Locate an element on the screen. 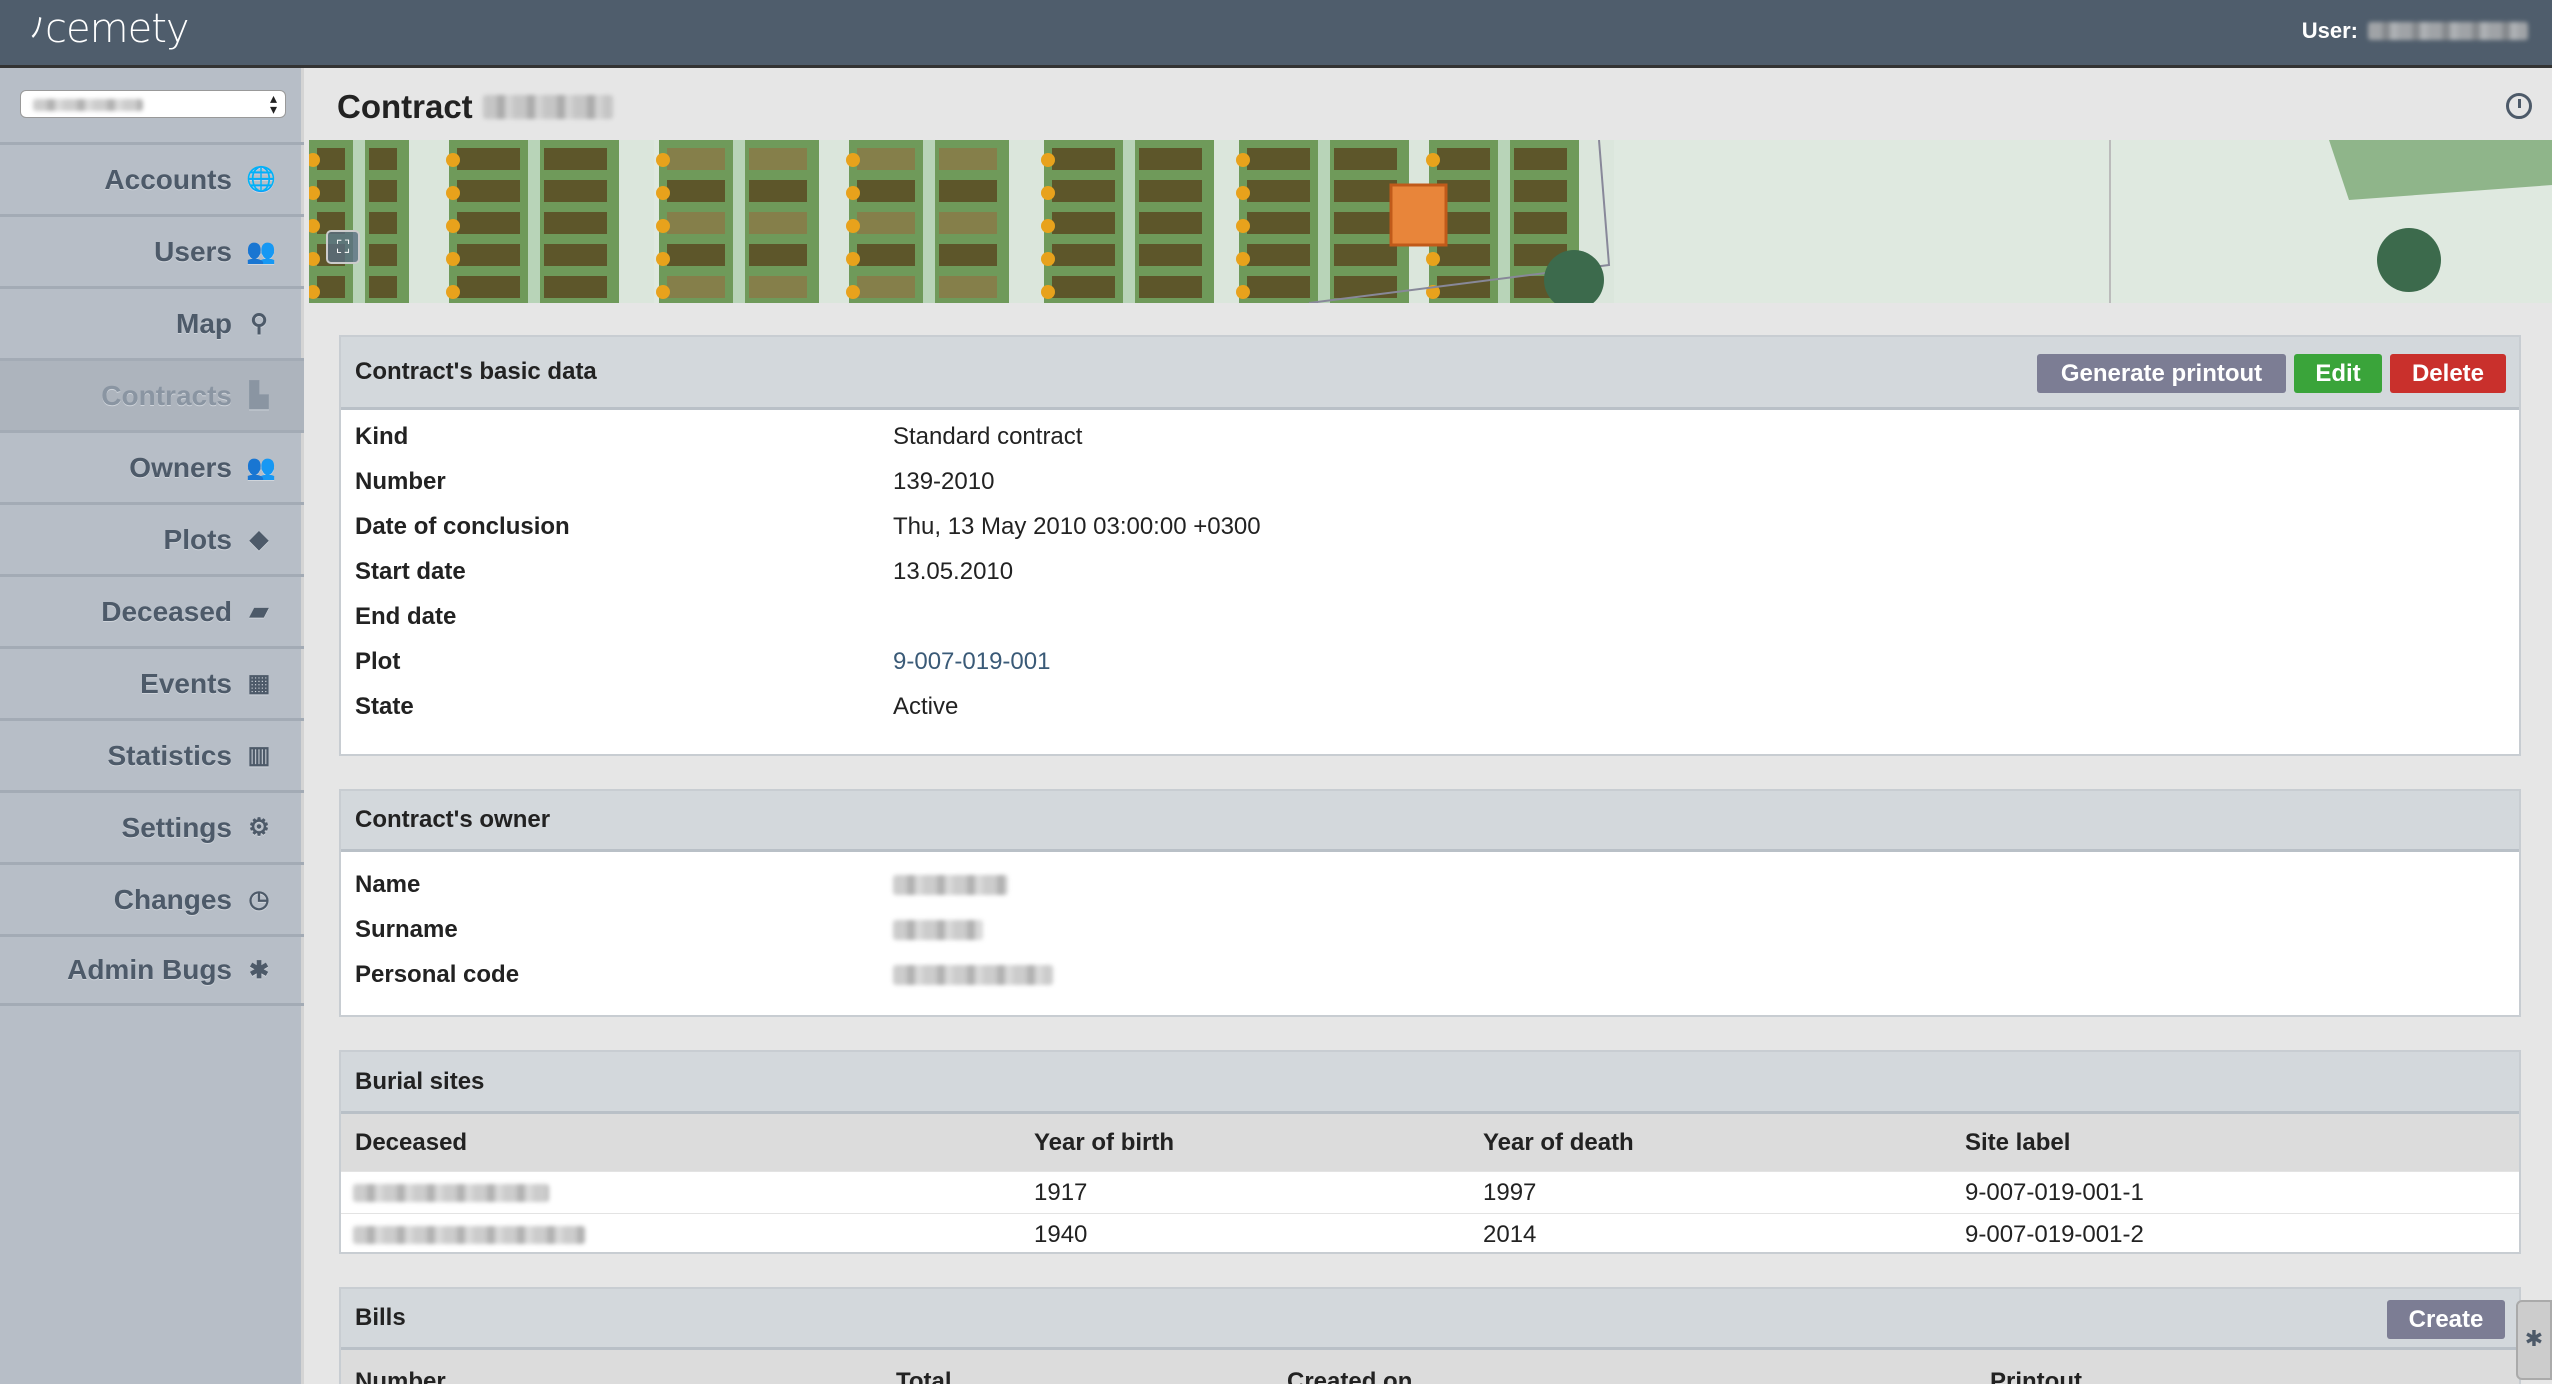 The height and width of the screenshot is (1384, 2552). year-of-death: 1997 is located at coordinates (1510, 1192).